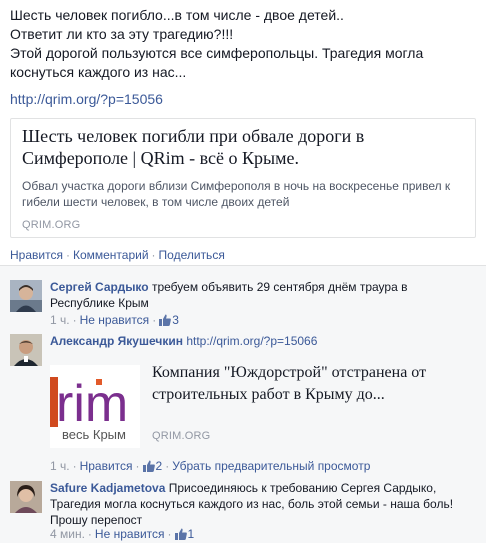  Describe the element at coordinates (181, 436) in the screenshot. I see `attachment-domain: QRIM.ORG` at that location.